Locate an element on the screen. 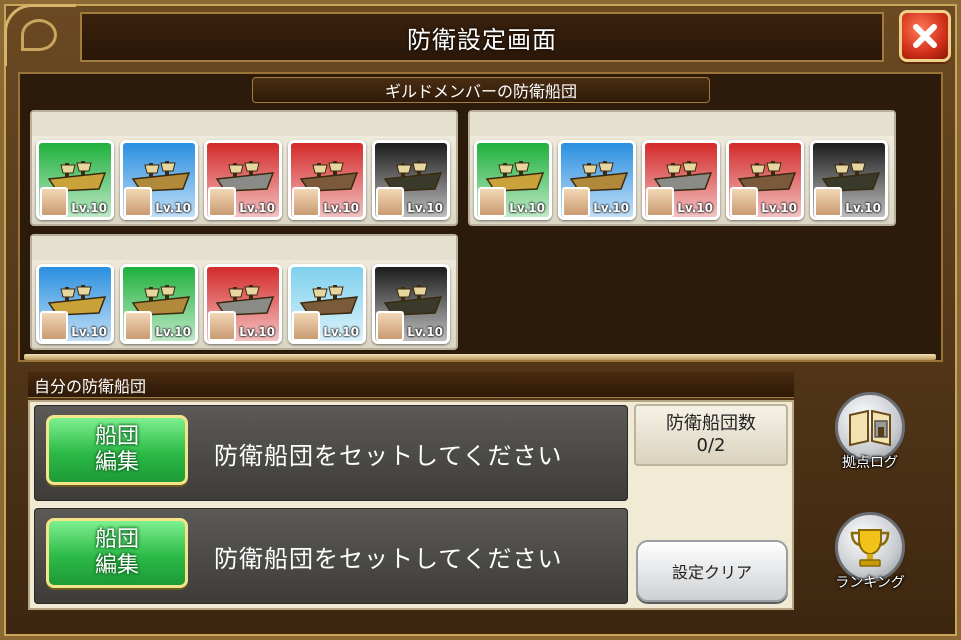 The width and height of the screenshot is (961, 640). page-title: 防衛設定画面 is located at coordinates (482, 37).